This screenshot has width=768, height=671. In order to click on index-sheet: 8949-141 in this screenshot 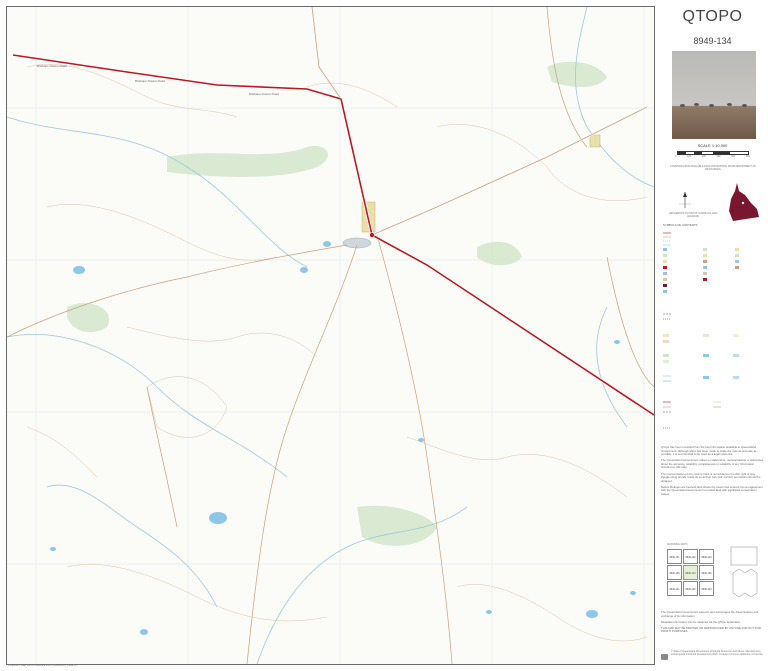, I will do `click(674, 588)`.